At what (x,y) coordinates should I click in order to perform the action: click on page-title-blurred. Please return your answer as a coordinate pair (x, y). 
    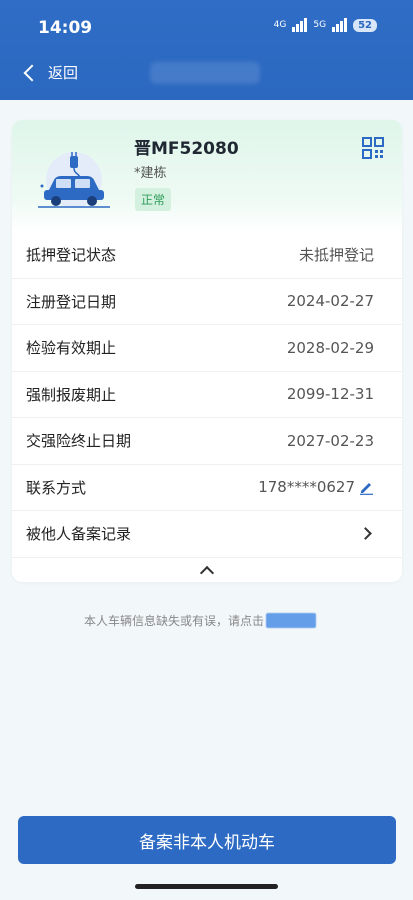
    Looking at the image, I should click on (205, 73).